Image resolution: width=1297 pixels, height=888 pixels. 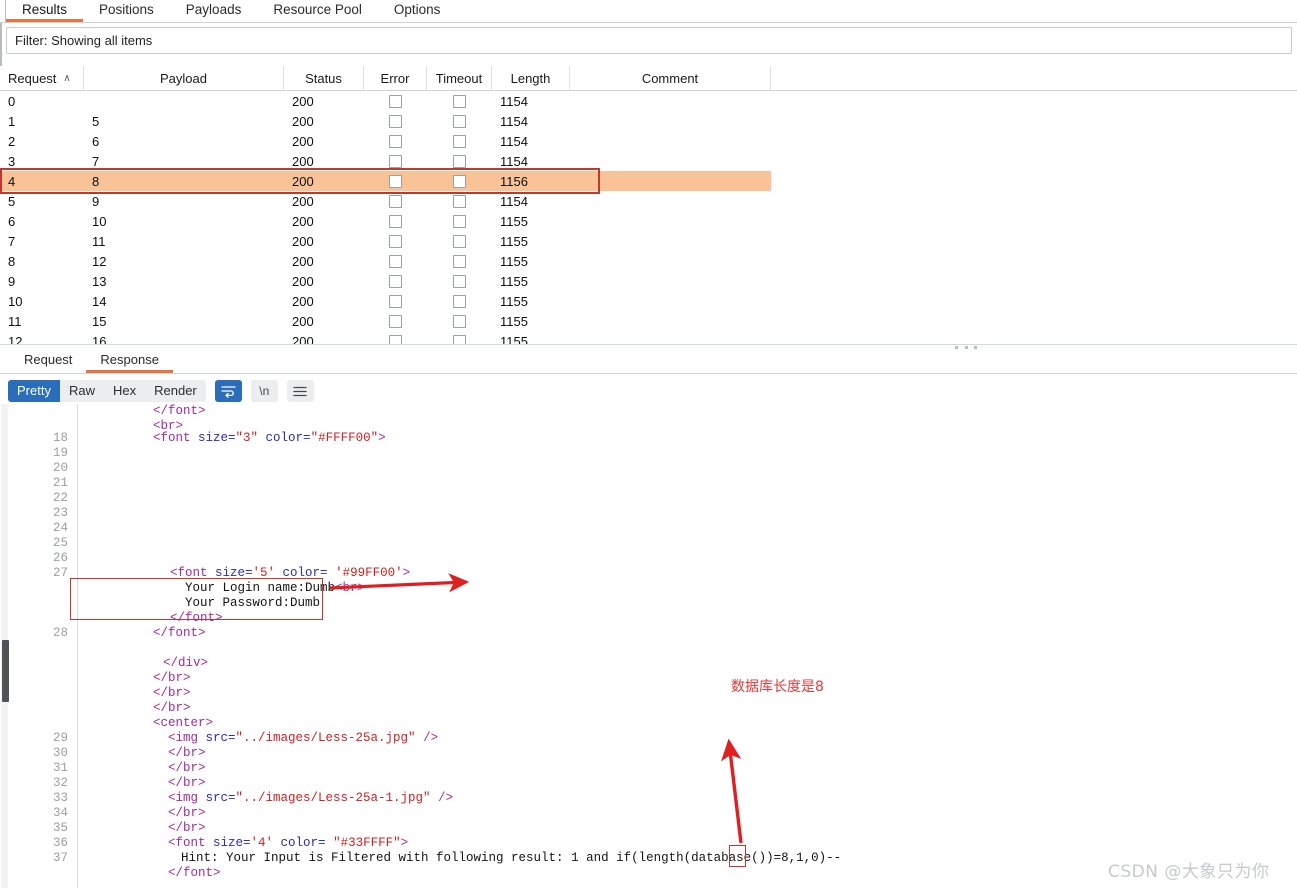 I want to click on filter-bar: Filter: Showing all items, so click(x=649, y=40).